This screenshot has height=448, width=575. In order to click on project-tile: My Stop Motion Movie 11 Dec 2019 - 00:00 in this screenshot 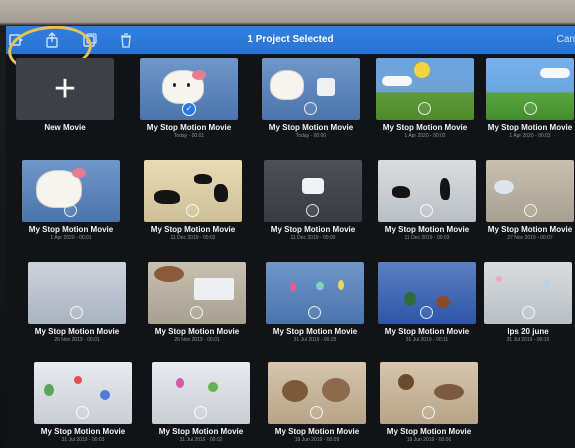, I will do `click(313, 200)`.